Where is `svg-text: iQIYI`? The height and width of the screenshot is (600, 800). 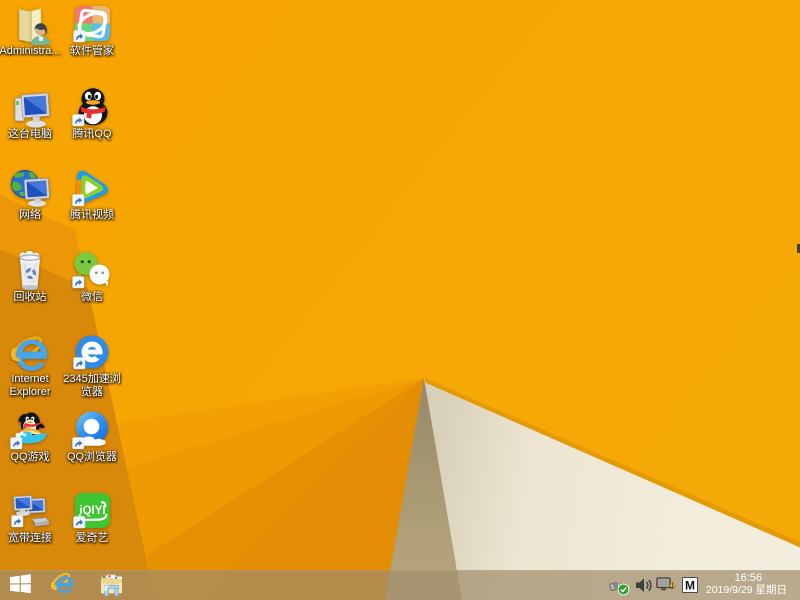
svg-text: iQIYI is located at coordinates (92, 511).